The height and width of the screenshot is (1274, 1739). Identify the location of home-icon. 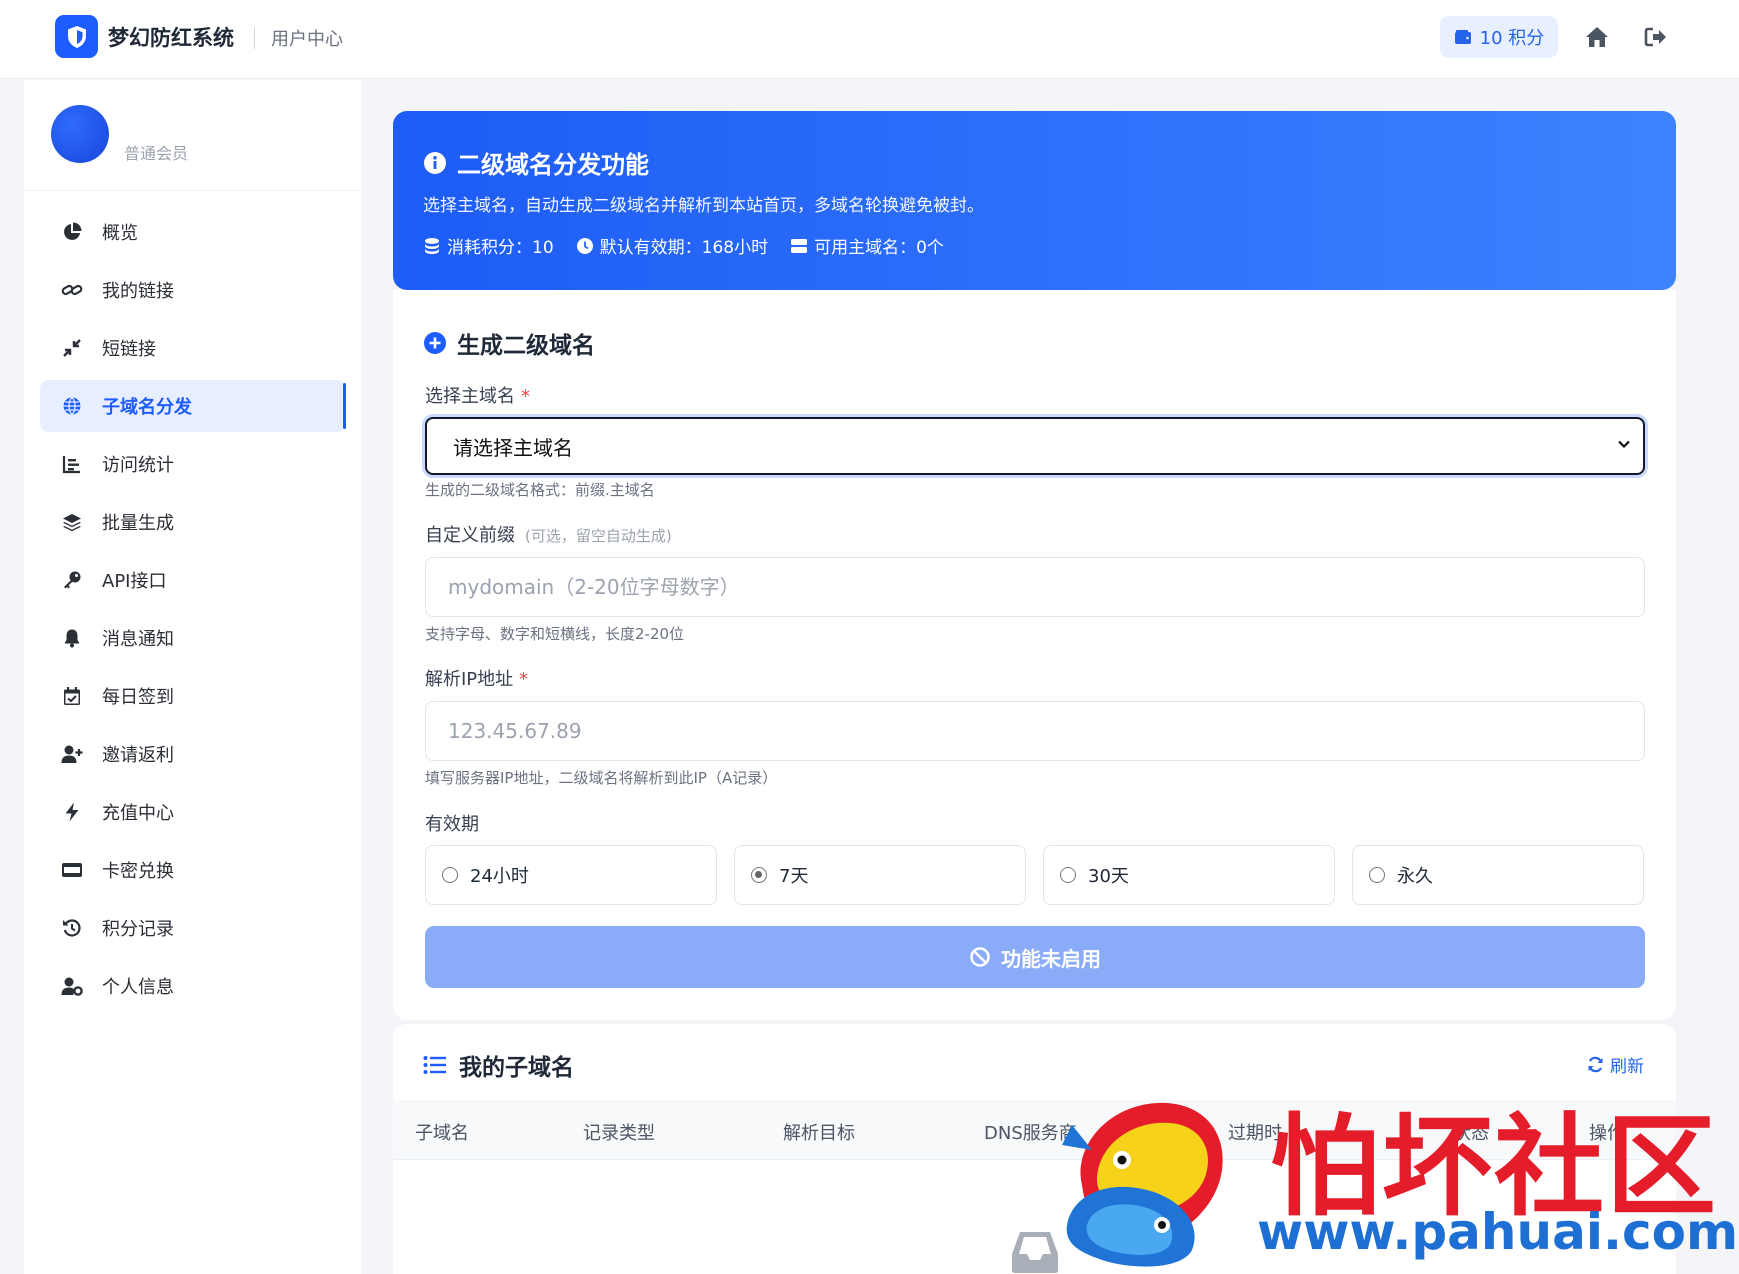
(1597, 37).